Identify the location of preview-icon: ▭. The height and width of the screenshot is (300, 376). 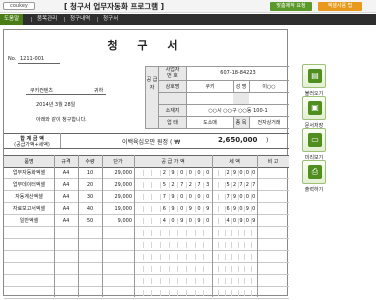
(315, 140).